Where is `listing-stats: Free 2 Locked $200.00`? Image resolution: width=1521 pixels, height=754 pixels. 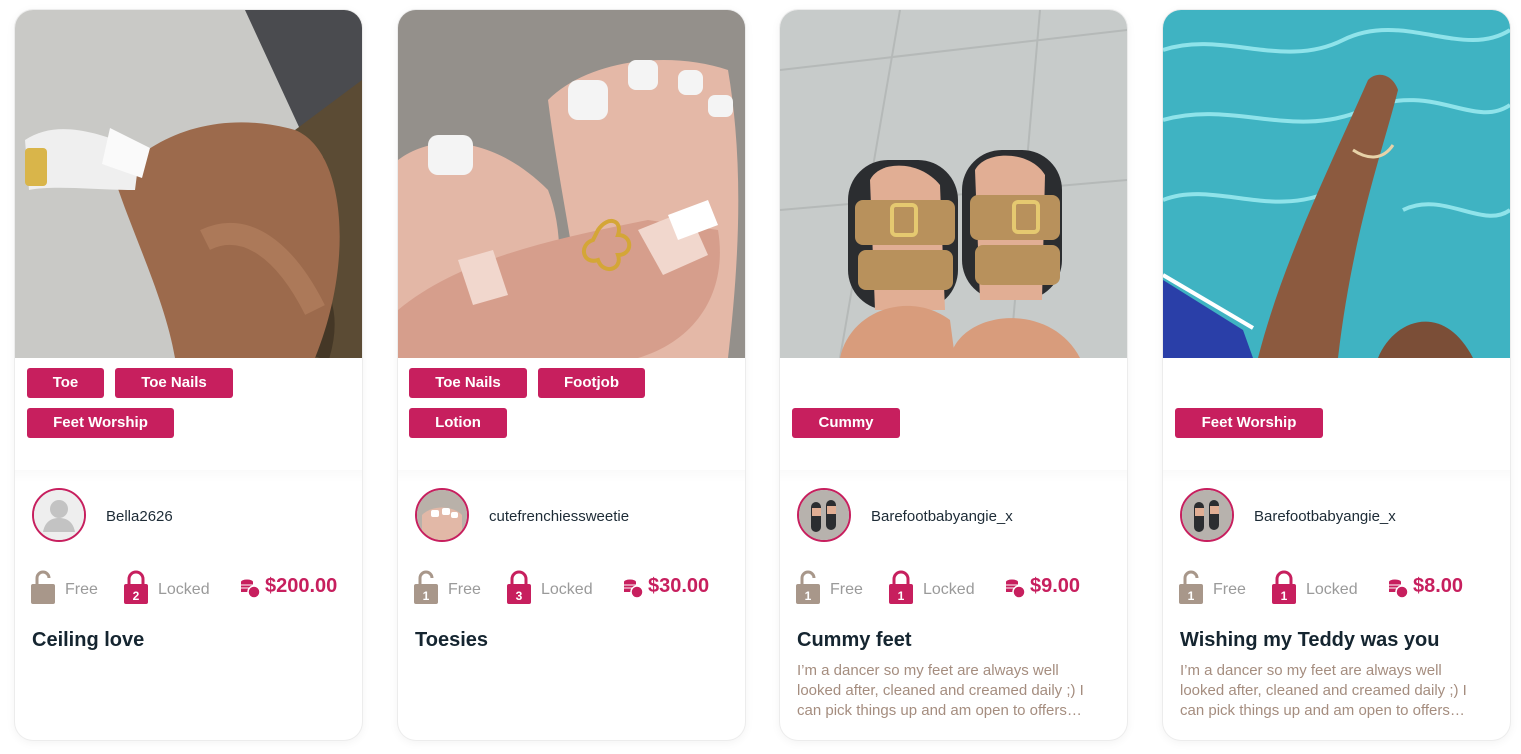
listing-stats: Free 2 Locked $200.00 is located at coordinates (193, 588).